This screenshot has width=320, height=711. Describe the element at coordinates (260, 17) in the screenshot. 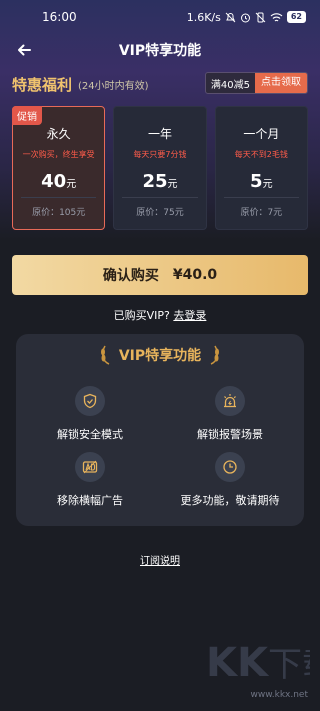

I see `silent-icon` at that location.